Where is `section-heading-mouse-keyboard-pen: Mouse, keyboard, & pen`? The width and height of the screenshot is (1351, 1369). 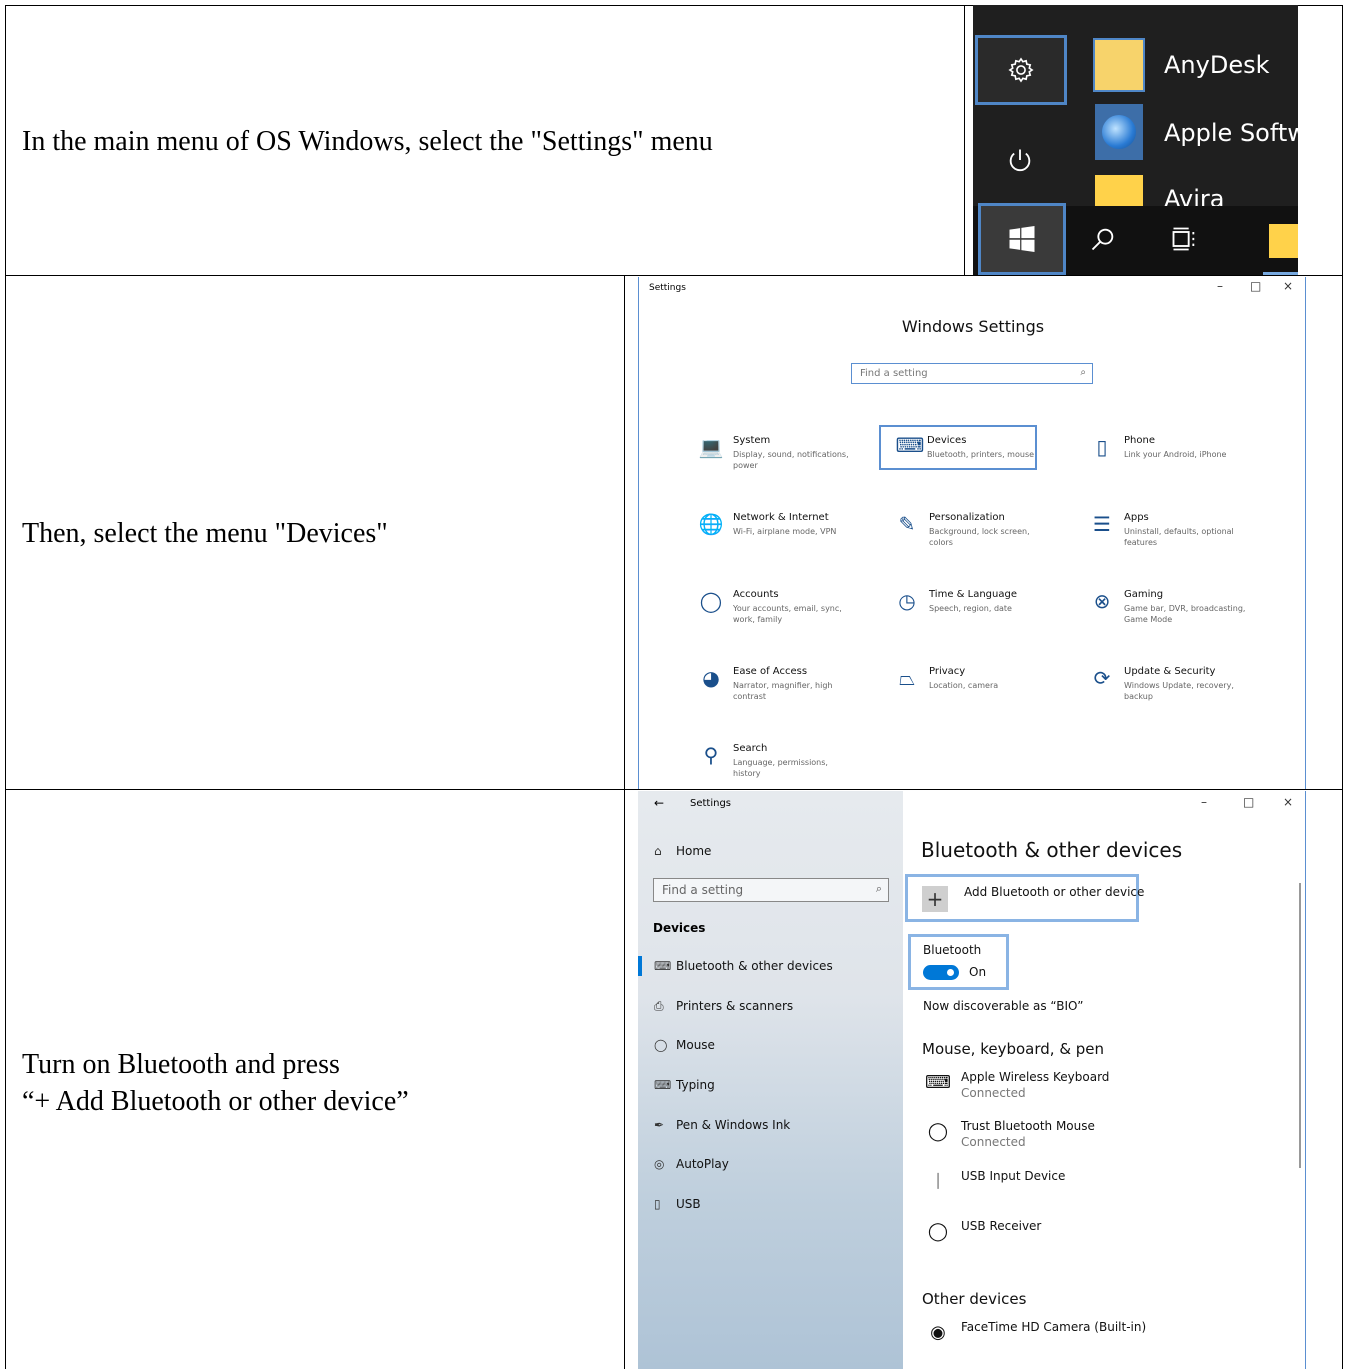 section-heading-mouse-keyboard-pen: Mouse, keyboard, & pen is located at coordinates (1013, 1049).